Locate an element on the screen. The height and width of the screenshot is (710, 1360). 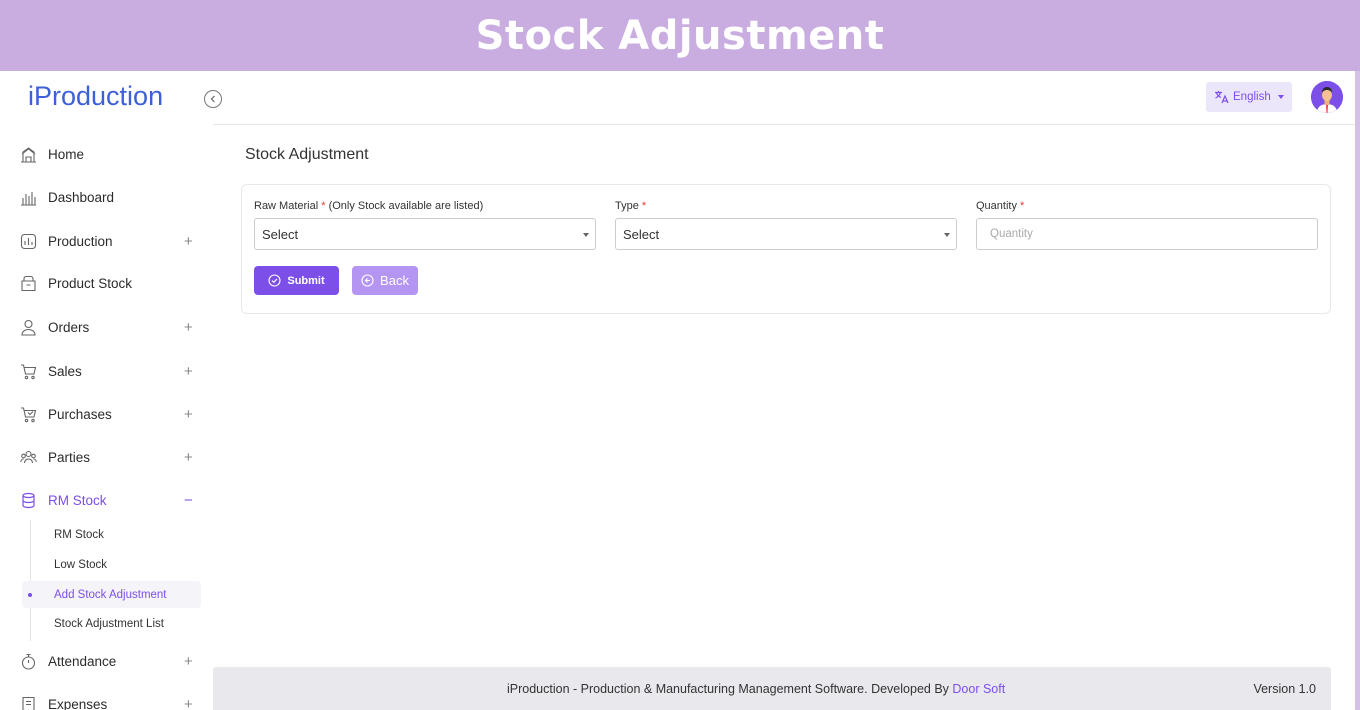
back-circle-icon is located at coordinates (367, 280).